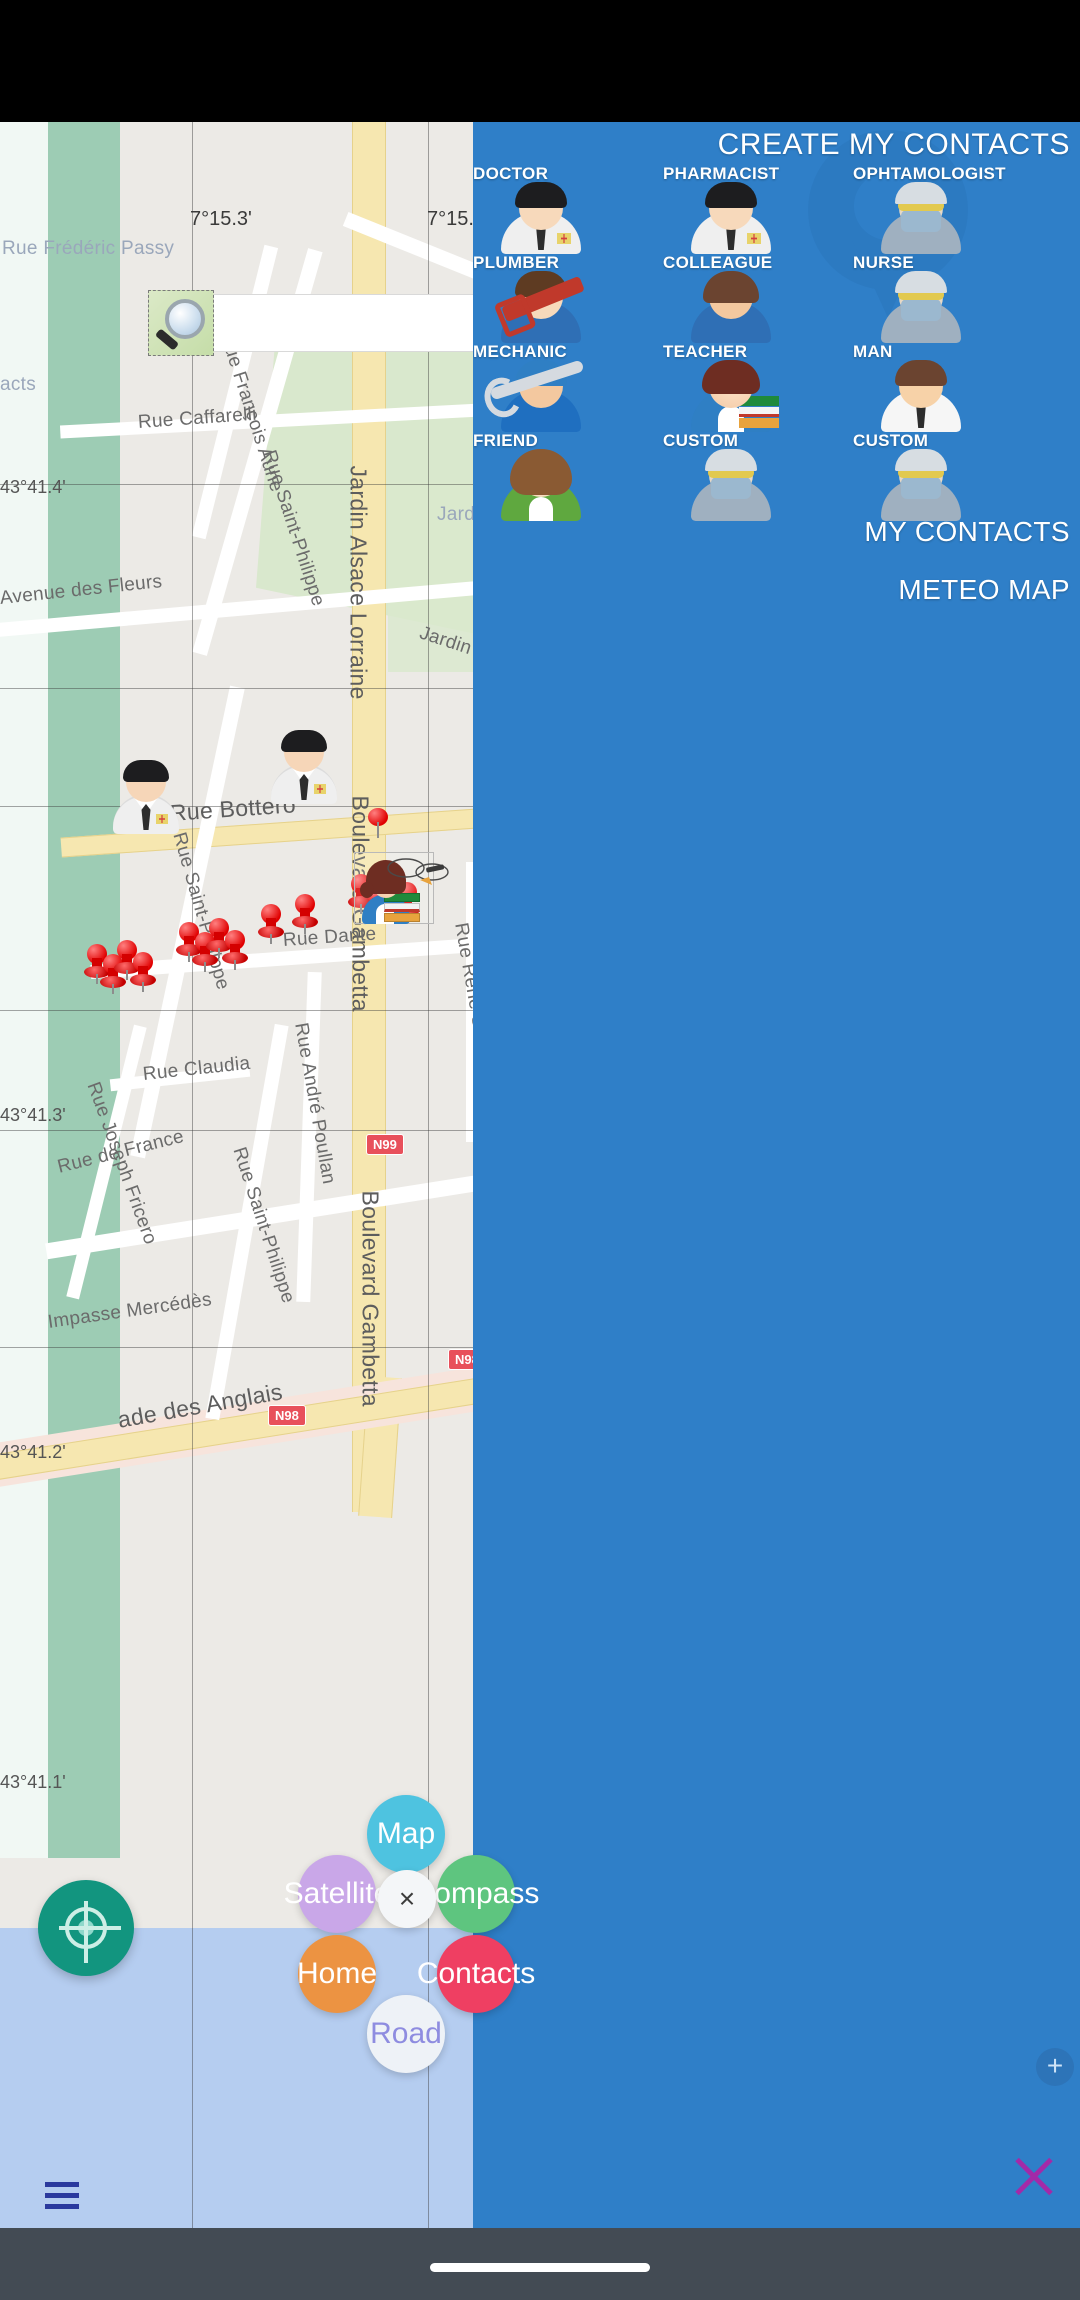  What do you see at coordinates (540, 2267) in the screenshot?
I see `nav-home-pill` at bounding box center [540, 2267].